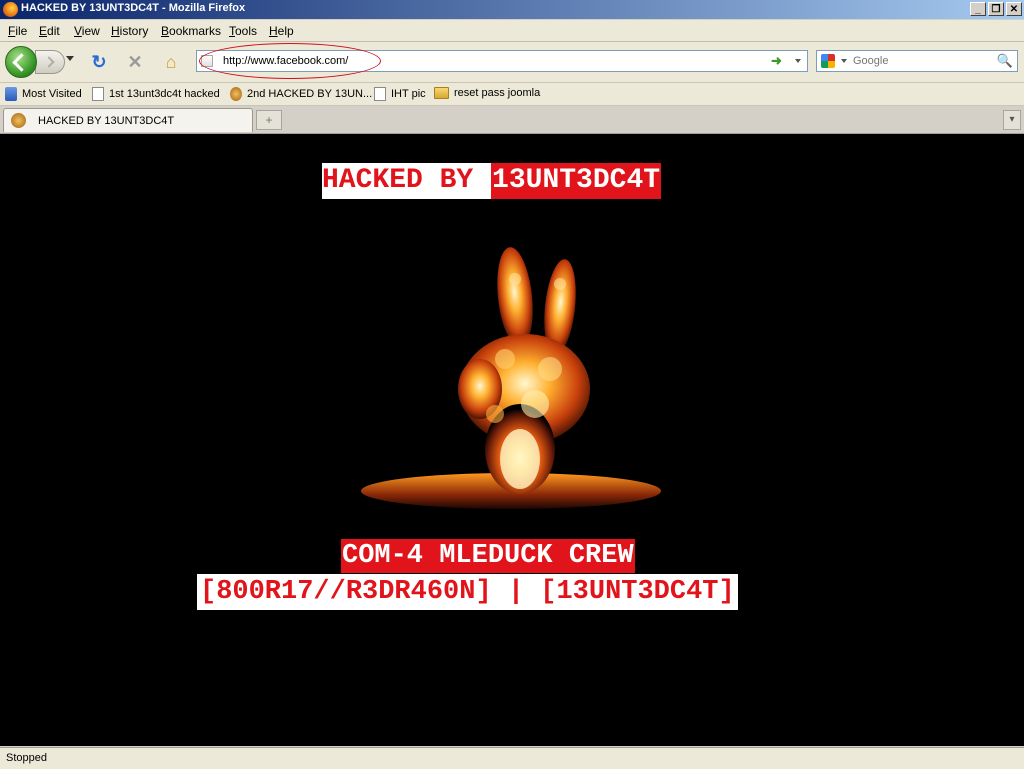 Image resolution: width=1024 pixels, height=769 pixels. What do you see at coordinates (70, 58) in the screenshot?
I see `history-dropdown-icon` at bounding box center [70, 58].